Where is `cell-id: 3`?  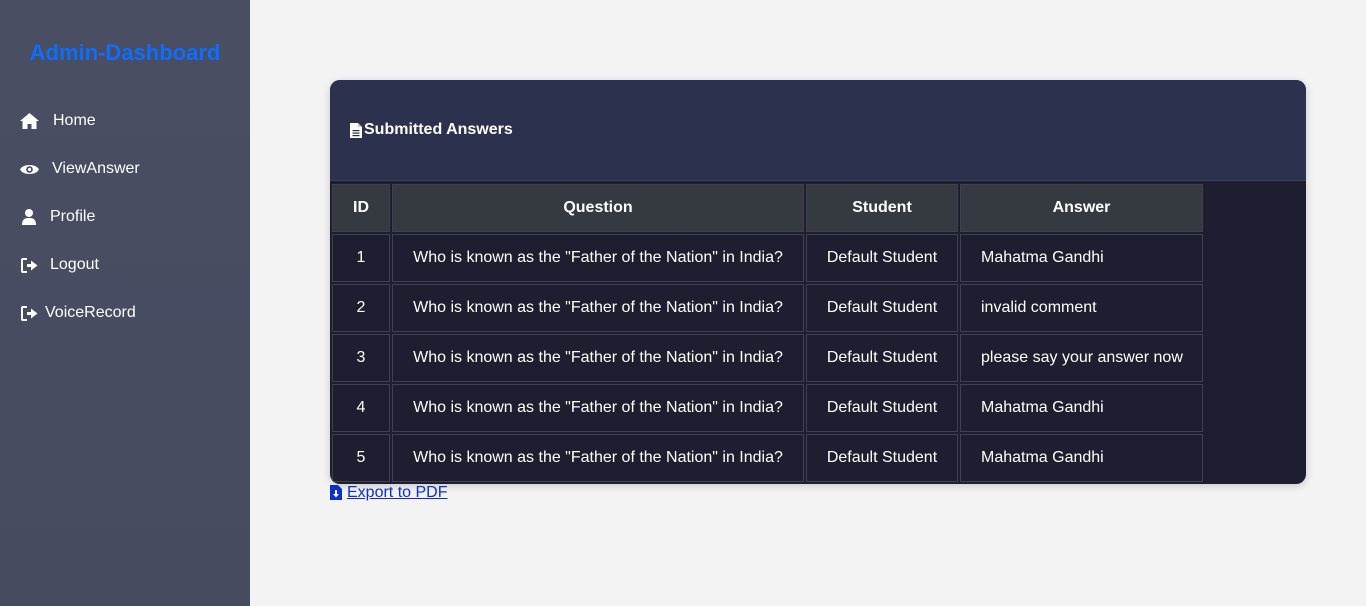
cell-id: 3 is located at coordinates (361, 358).